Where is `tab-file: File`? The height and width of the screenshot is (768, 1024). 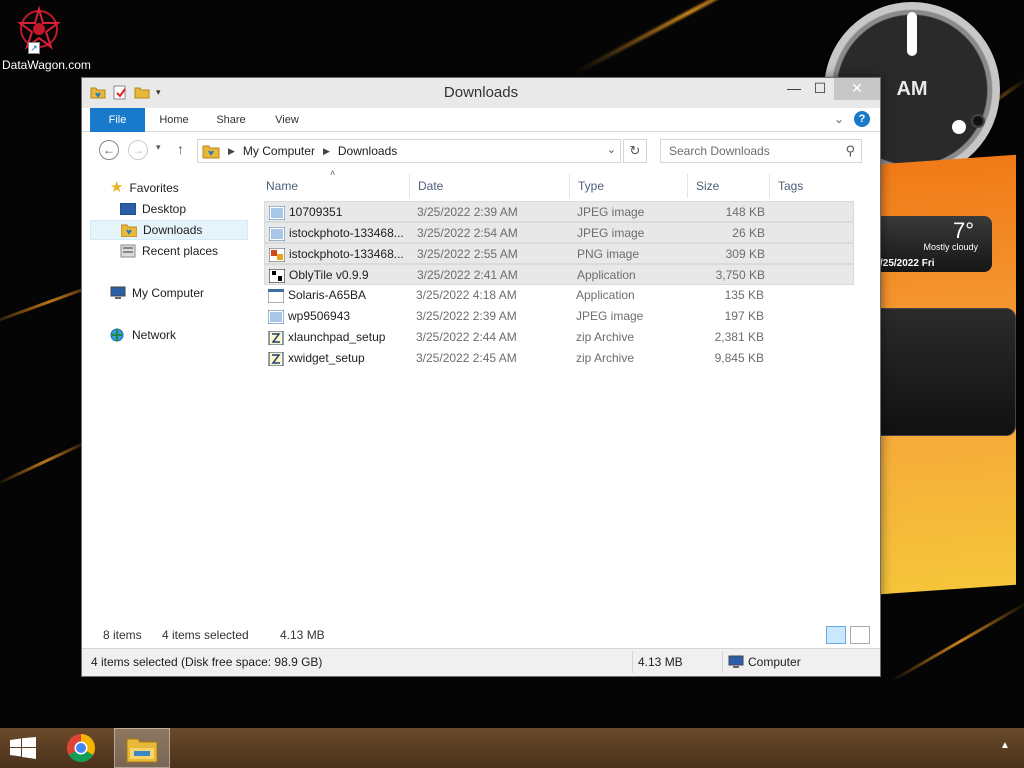 tab-file: File is located at coordinates (117, 120).